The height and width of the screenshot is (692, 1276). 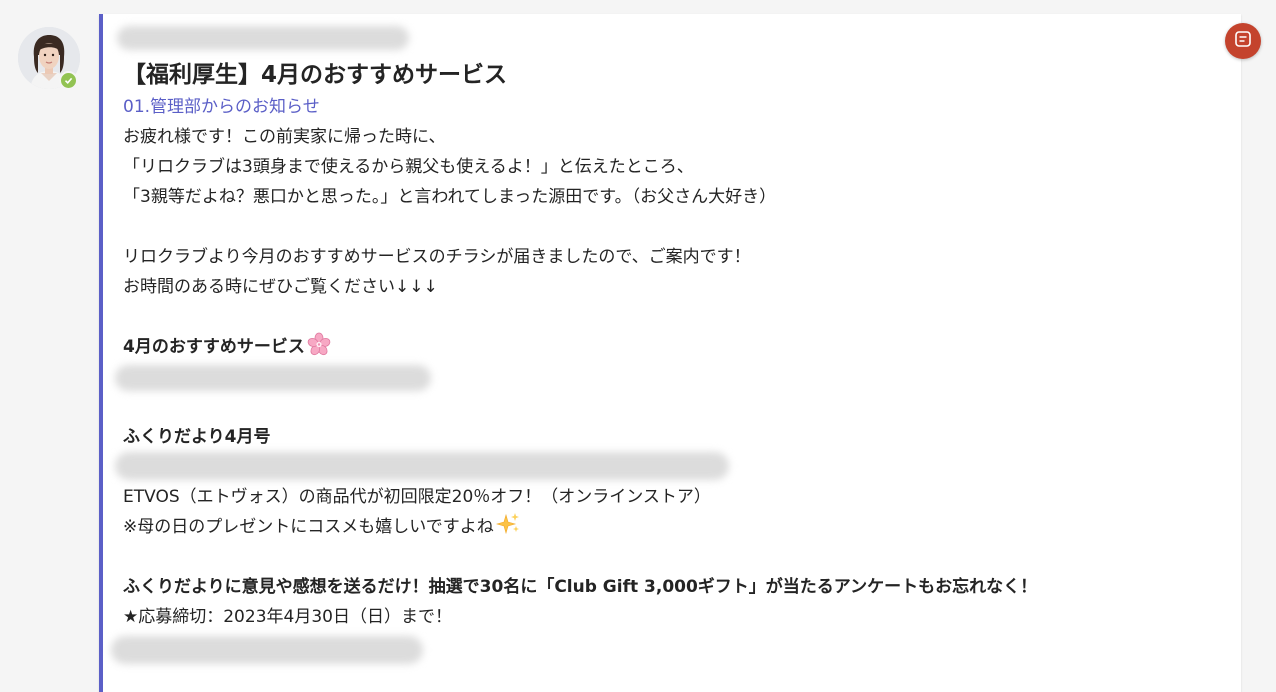 I want to click on section-heading-text: 4月のおすすめサービス, so click(x=214, y=347).